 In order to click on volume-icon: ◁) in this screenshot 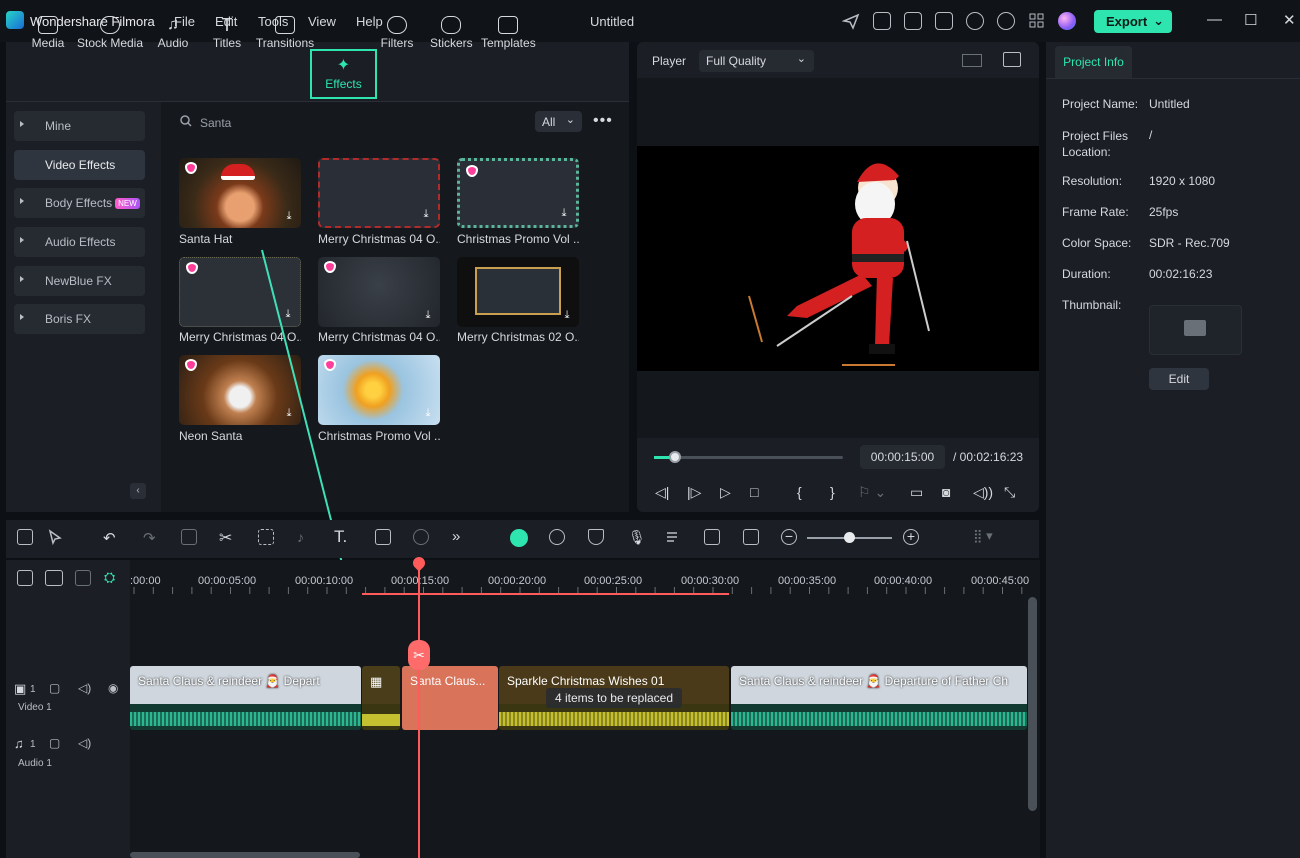, I will do `click(84, 688)`.